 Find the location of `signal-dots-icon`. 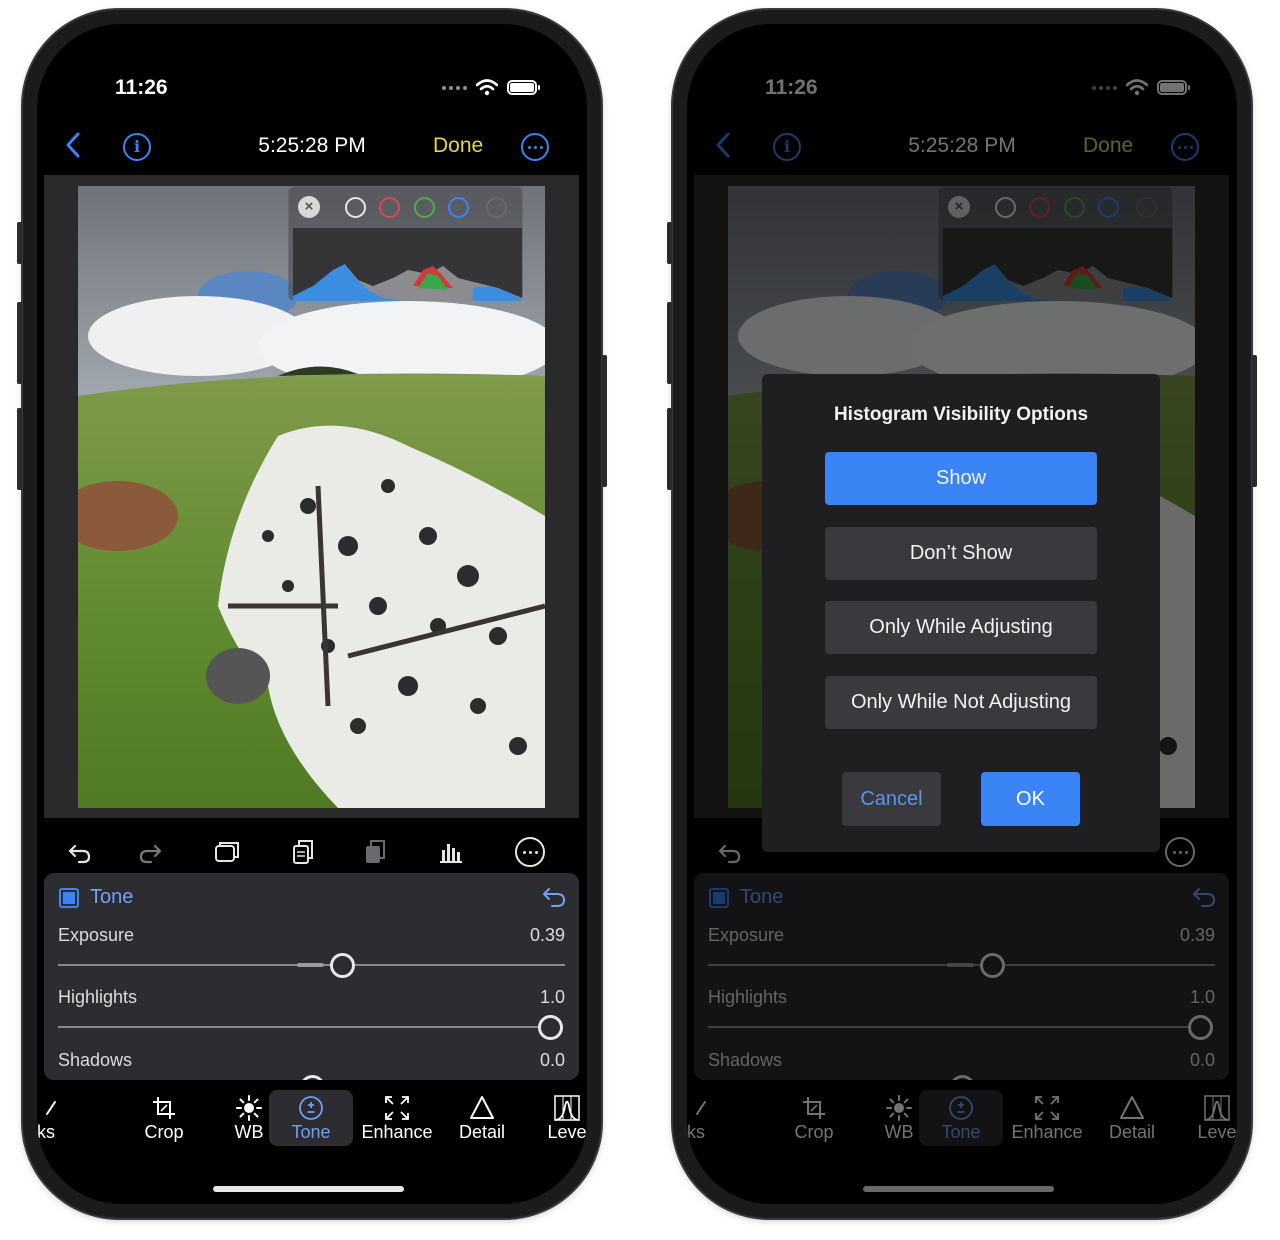

signal-dots-icon is located at coordinates (454, 87).